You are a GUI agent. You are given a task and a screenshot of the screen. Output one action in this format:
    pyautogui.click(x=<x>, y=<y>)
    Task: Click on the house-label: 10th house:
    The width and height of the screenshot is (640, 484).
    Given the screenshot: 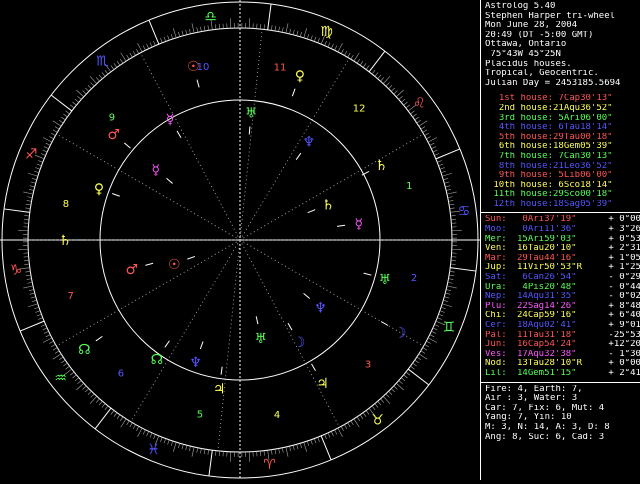 What is the action you would take?
    pyautogui.click(x=519, y=186)
    